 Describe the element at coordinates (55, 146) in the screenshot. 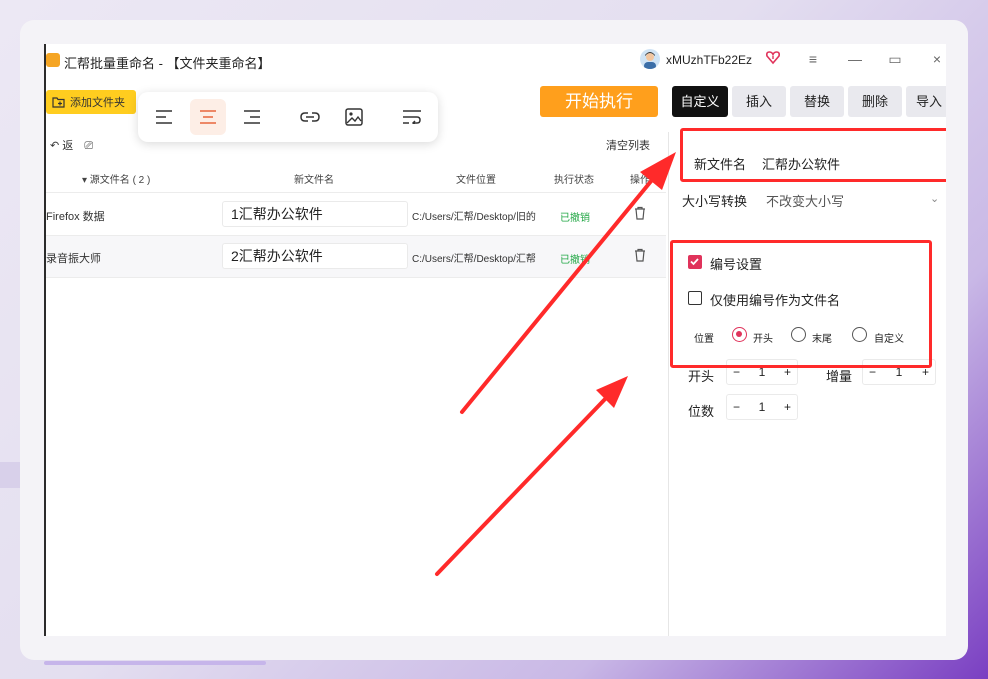

I see `undo-icon: ↶` at that location.